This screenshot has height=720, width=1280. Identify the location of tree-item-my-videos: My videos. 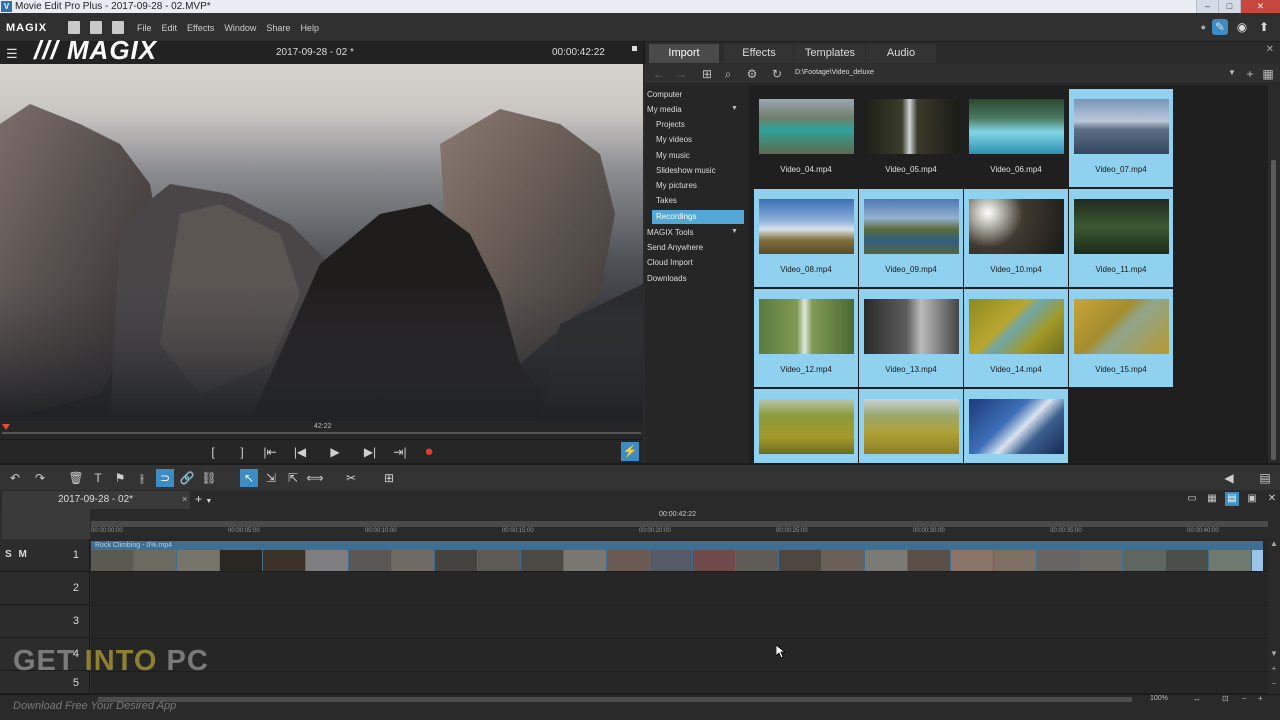
(674, 140).